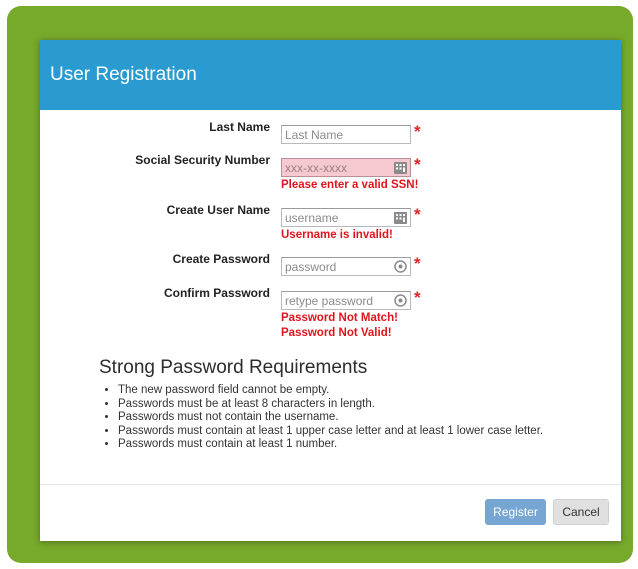  Describe the element at coordinates (330, 418) in the screenshot. I see `list-item: Passwords must not contain the username.` at that location.